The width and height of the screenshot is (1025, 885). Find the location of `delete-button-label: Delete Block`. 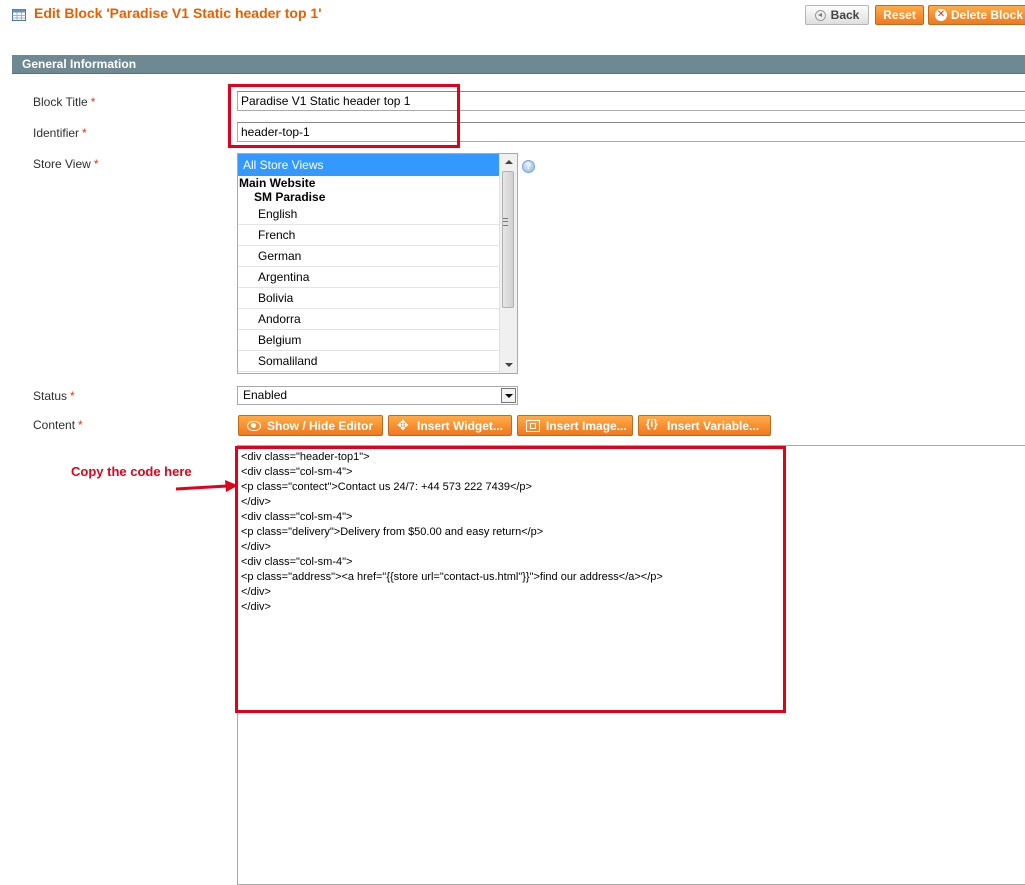

delete-button-label: Delete Block is located at coordinates (987, 15).